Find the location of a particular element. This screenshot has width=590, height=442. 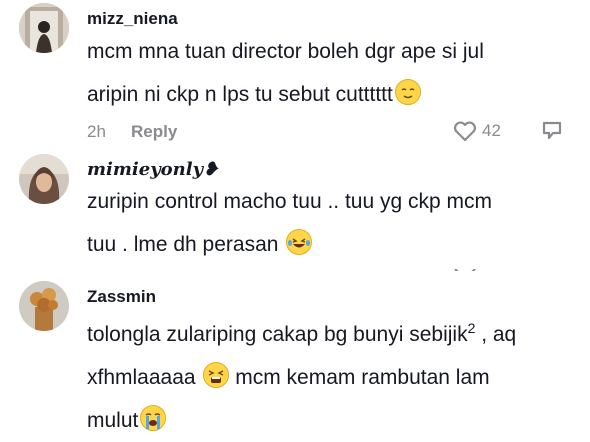

sob-face-icon is located at coordinates (153, 418).